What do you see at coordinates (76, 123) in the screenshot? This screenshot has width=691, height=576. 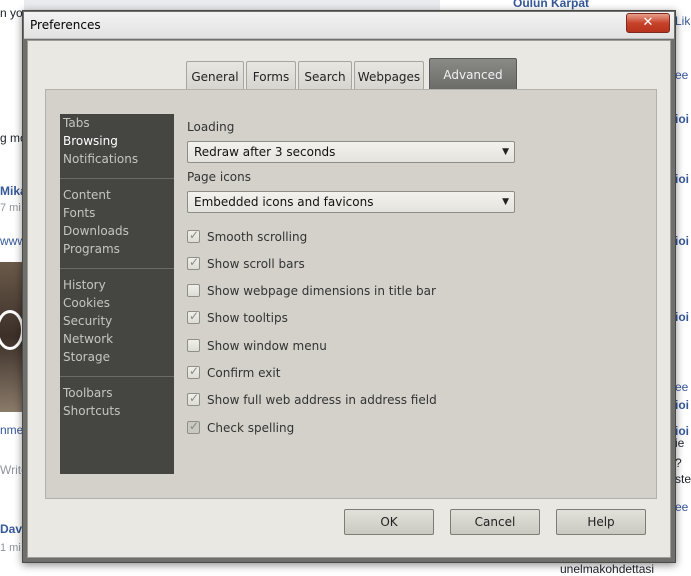 I see `sidebar-item-tabs: Tabs` at bounding box center [76, 123].